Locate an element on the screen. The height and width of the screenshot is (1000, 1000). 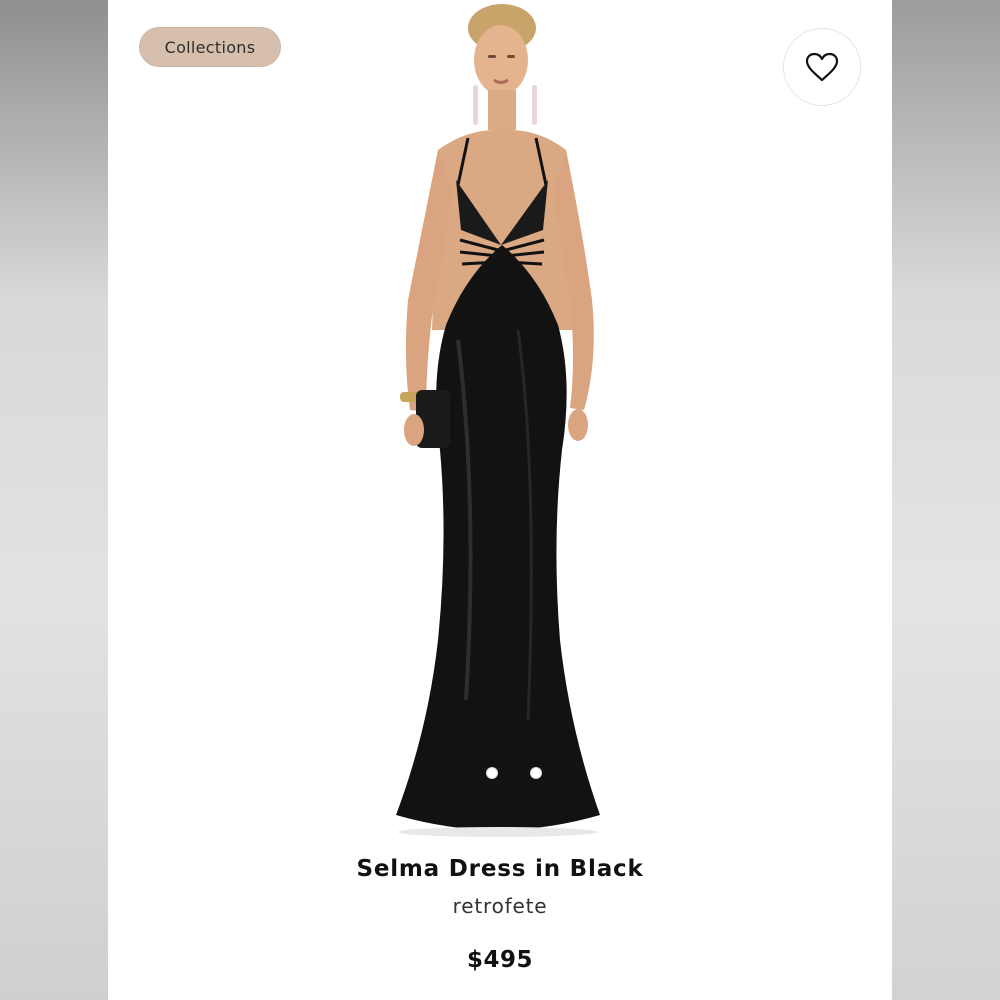
heart-icon is located at coordinates (822, 67).